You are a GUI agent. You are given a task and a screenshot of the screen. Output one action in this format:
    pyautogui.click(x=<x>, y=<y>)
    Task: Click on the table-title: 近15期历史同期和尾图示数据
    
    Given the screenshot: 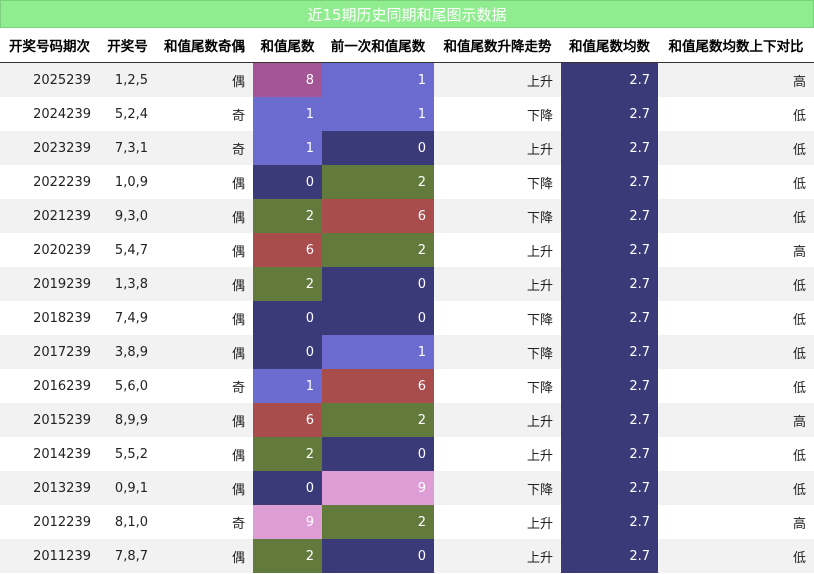 What is the action you would take?
    pyautogui.click(x=407, y=14)
    